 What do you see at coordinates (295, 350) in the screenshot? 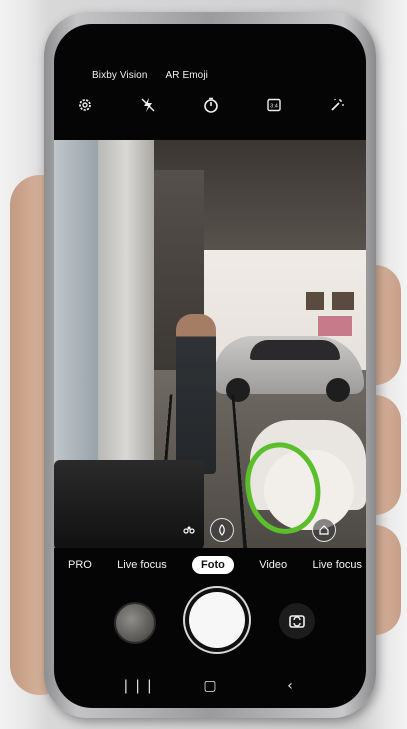
I see `viewfinder-car-window` at bounding box center [295, 350].